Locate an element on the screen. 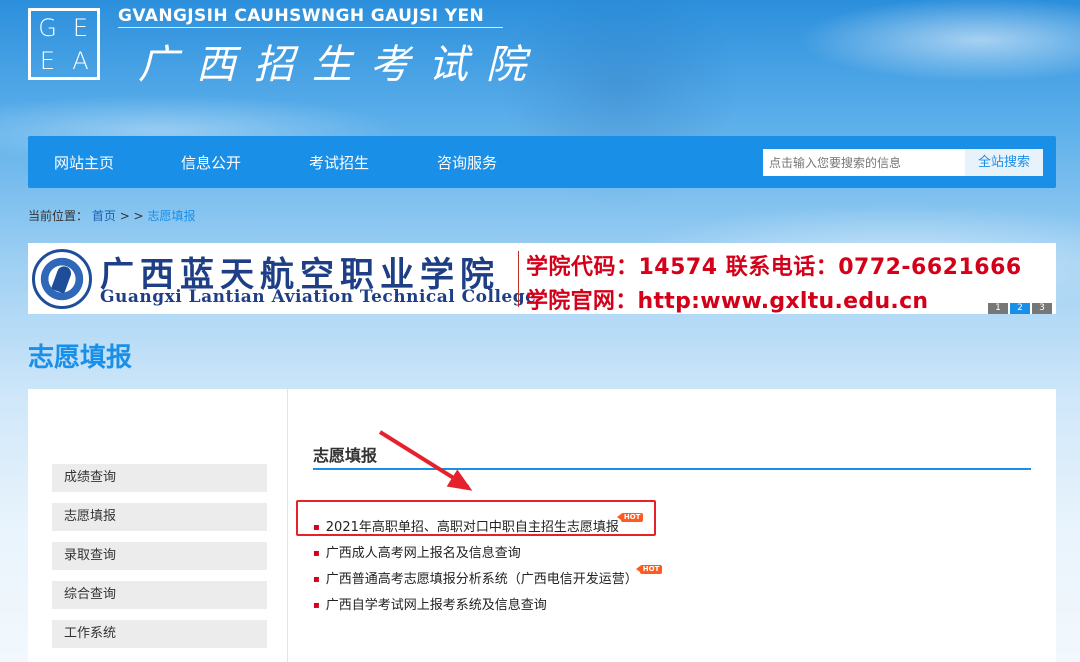 This screenshot has width=1080, height=662. nav-item-info: 信息公开 is located at coordinates (211, 162).